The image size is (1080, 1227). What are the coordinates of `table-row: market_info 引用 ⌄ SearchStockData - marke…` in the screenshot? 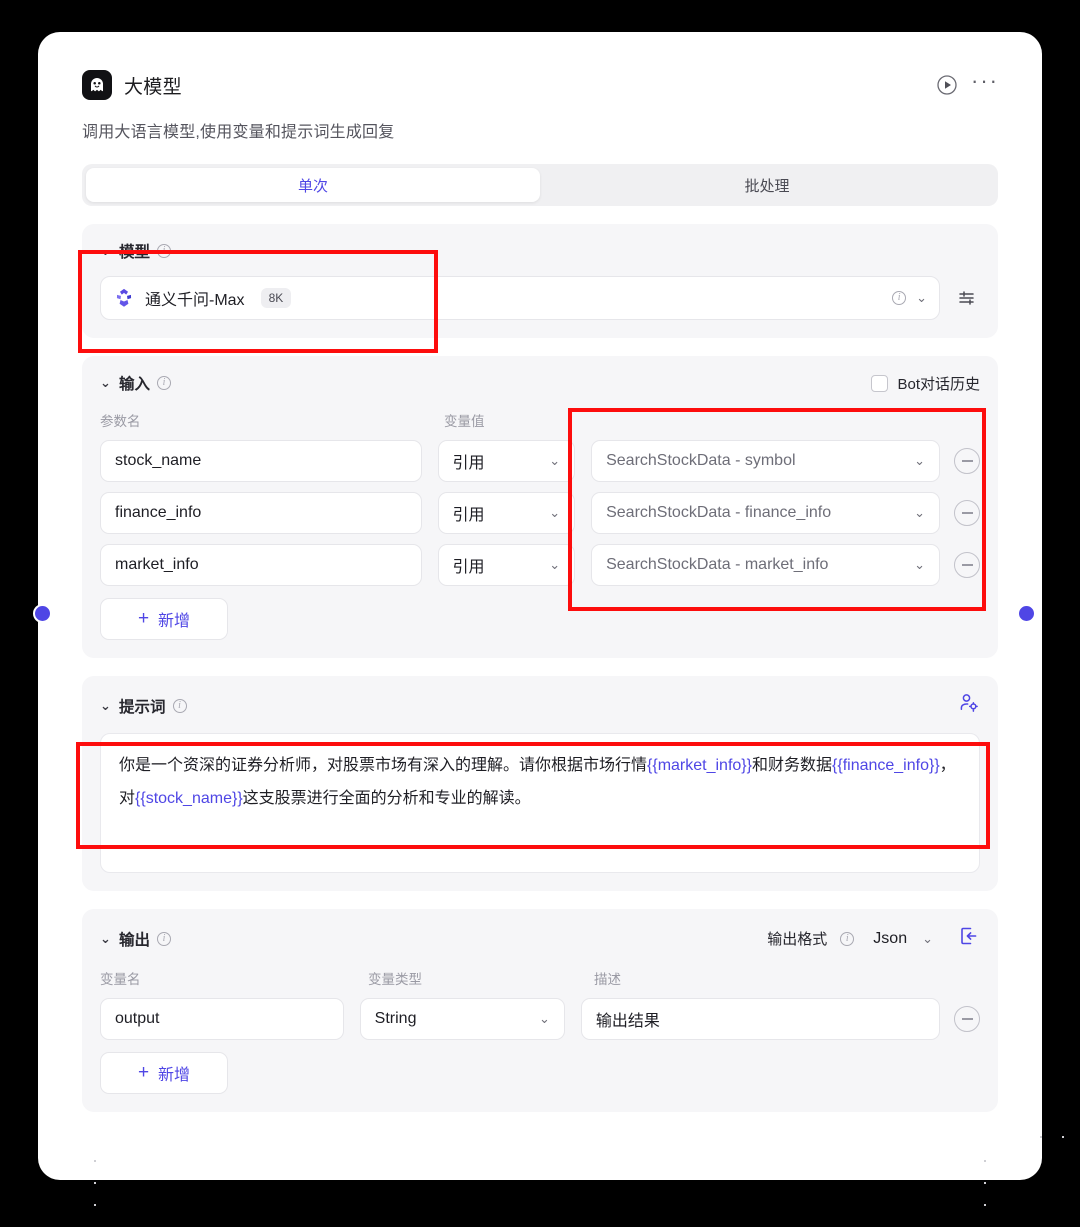 It's located at (540, 565).